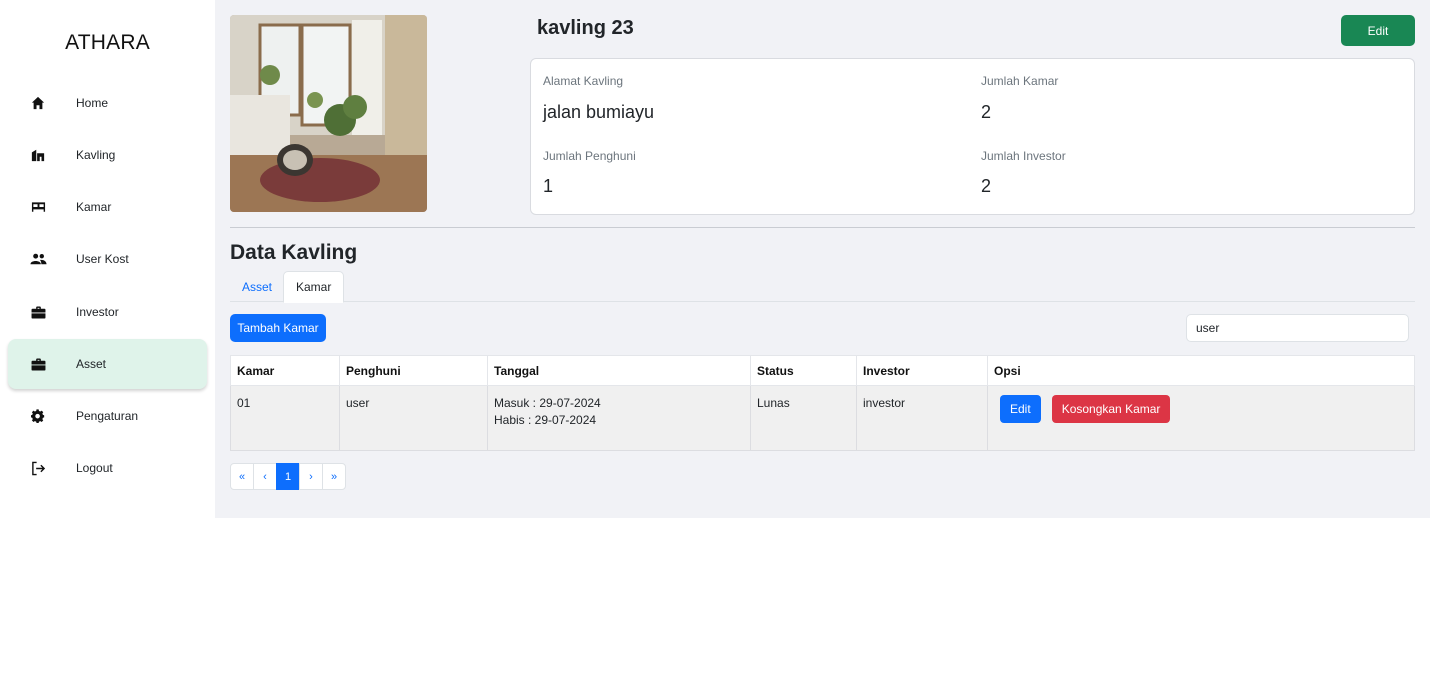 Image resolution: width=1430 pixels, height=678 pixels. Describe the element at coordinates (583, 81) in the screenshot. I see `alamat-label: Alamat Kavling` at that location.